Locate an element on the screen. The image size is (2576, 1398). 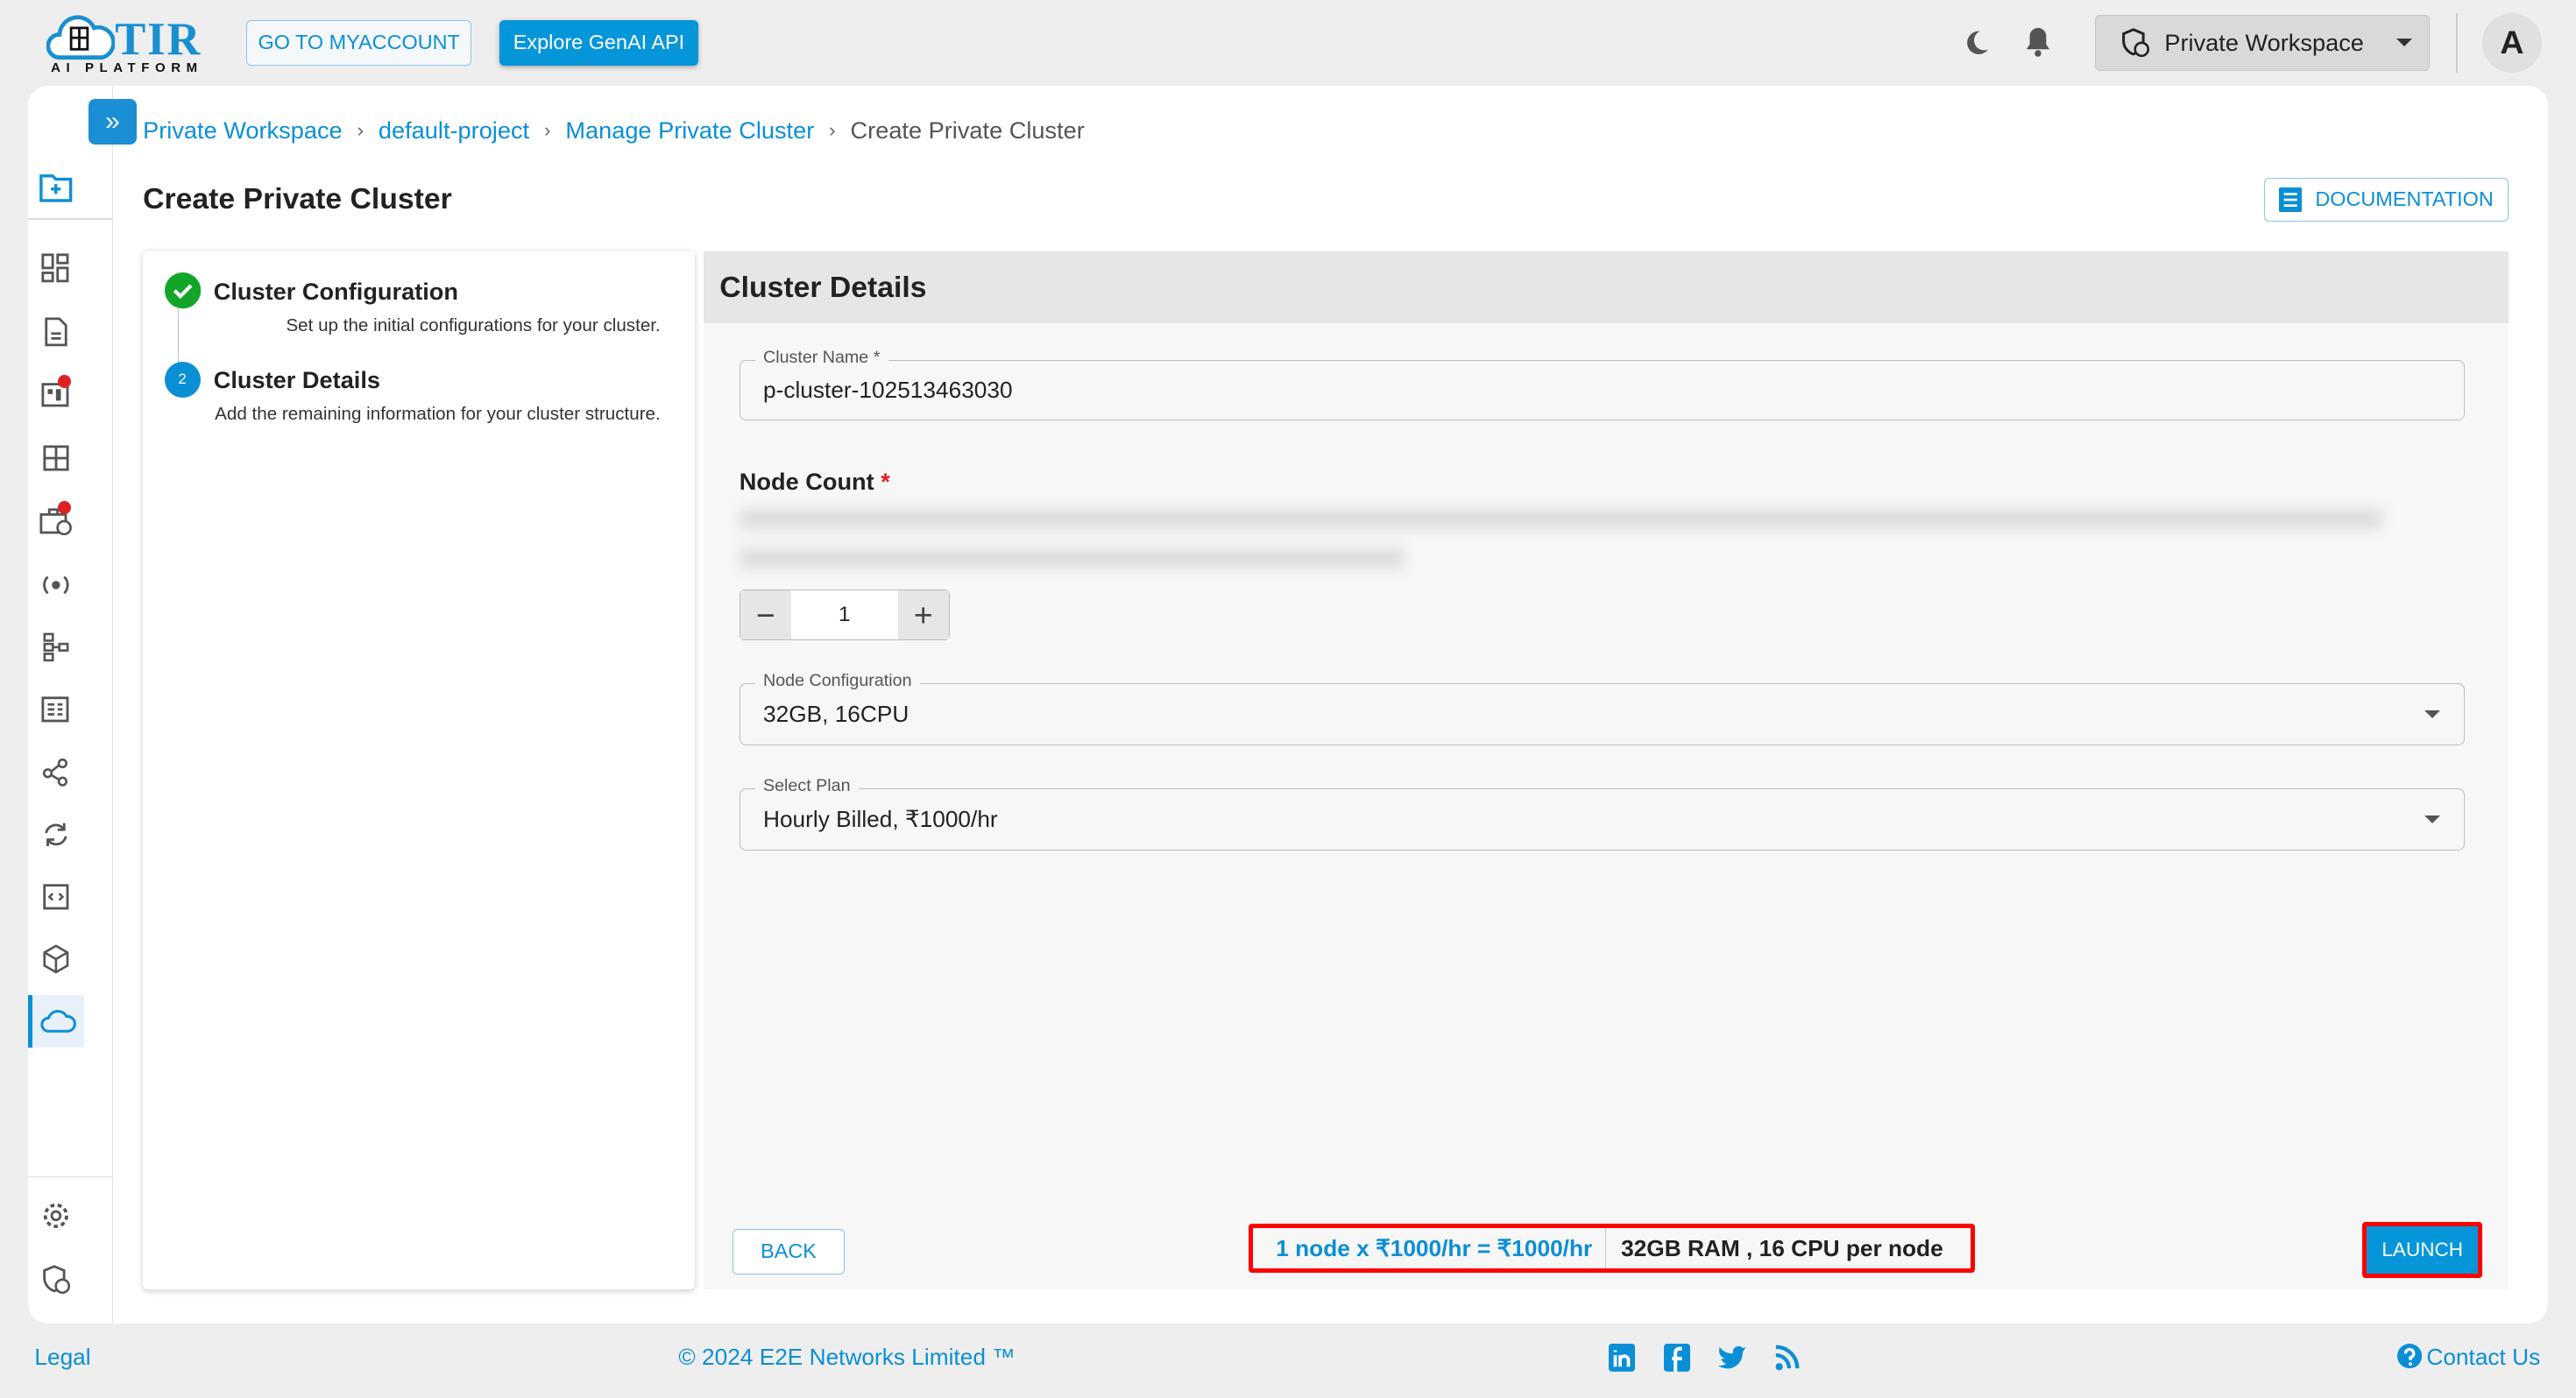
node-configuration-select: Node Configuration 32GB, 16CPU is located at coordinates (1602, 708).